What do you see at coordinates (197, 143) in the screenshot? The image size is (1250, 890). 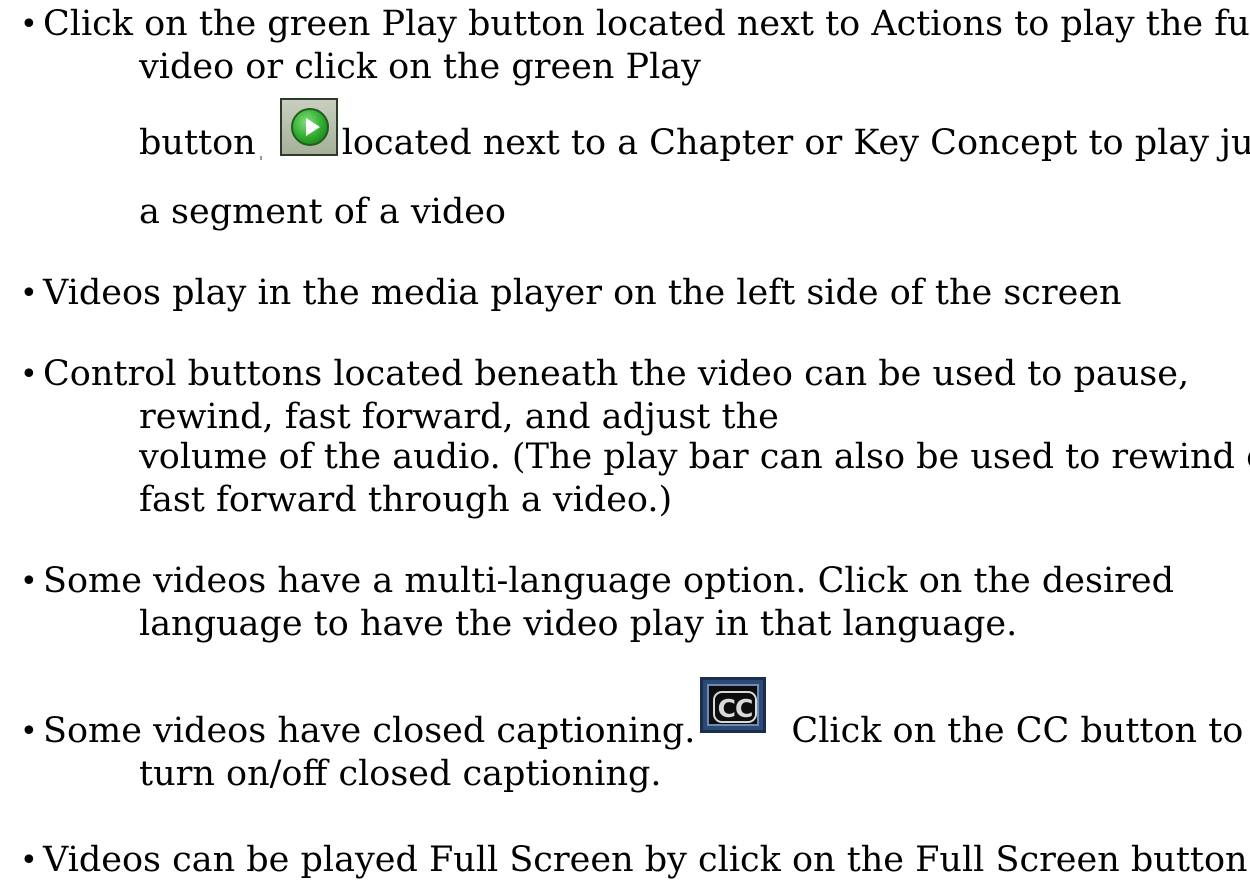 I see `bullet-text: button` at bounding box center [197, 143].